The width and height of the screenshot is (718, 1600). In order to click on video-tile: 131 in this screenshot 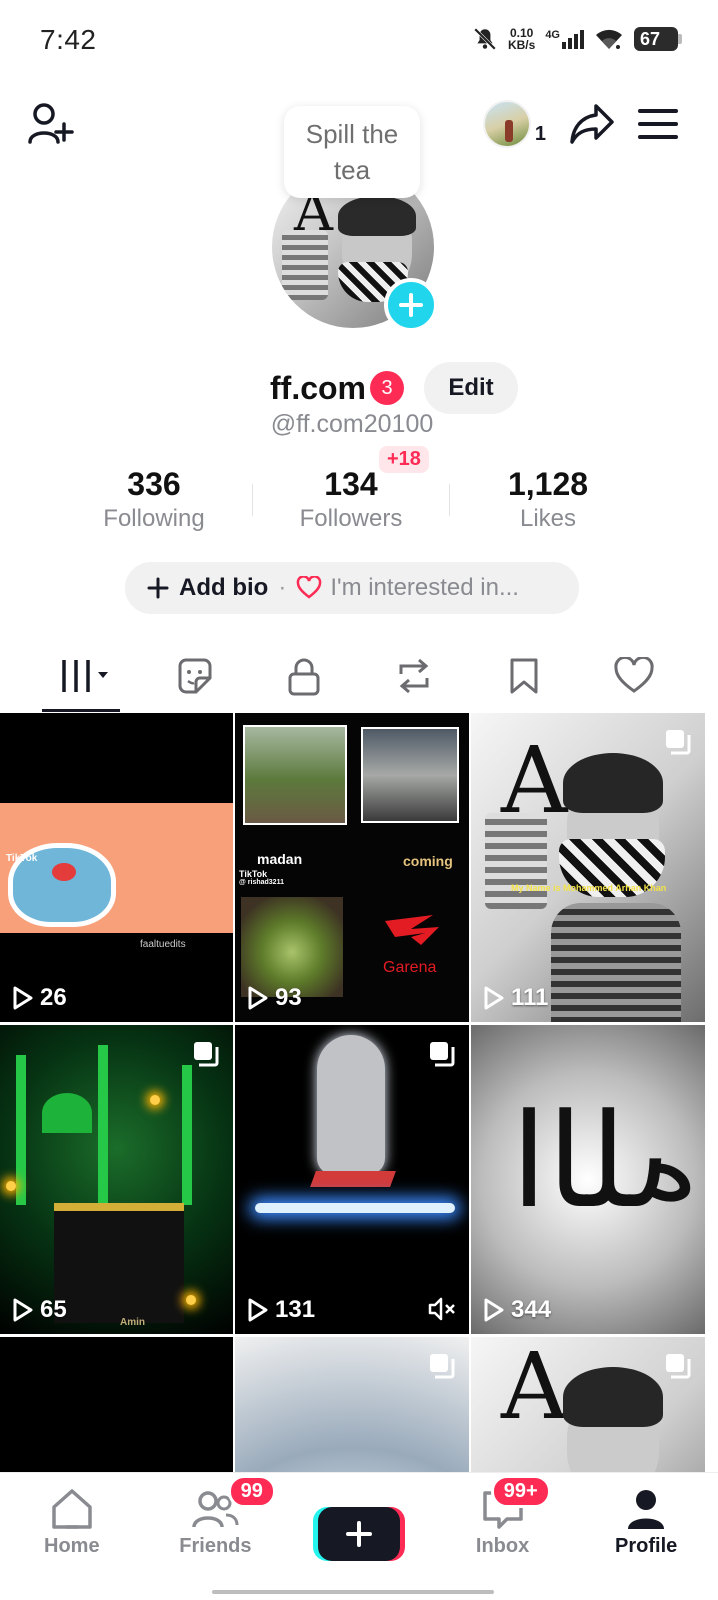, I will do `click(352, 1179)`.